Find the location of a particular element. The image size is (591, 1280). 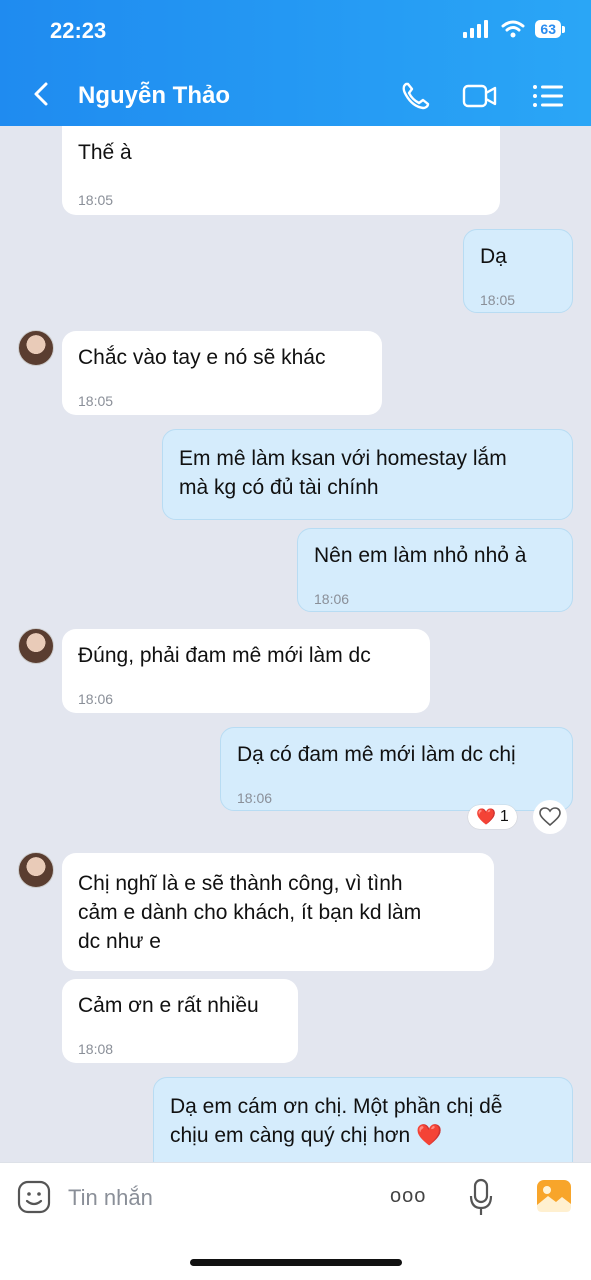

message-text: Dạ có đam mê mới làm dc chị is located at coordinates (376, 754).